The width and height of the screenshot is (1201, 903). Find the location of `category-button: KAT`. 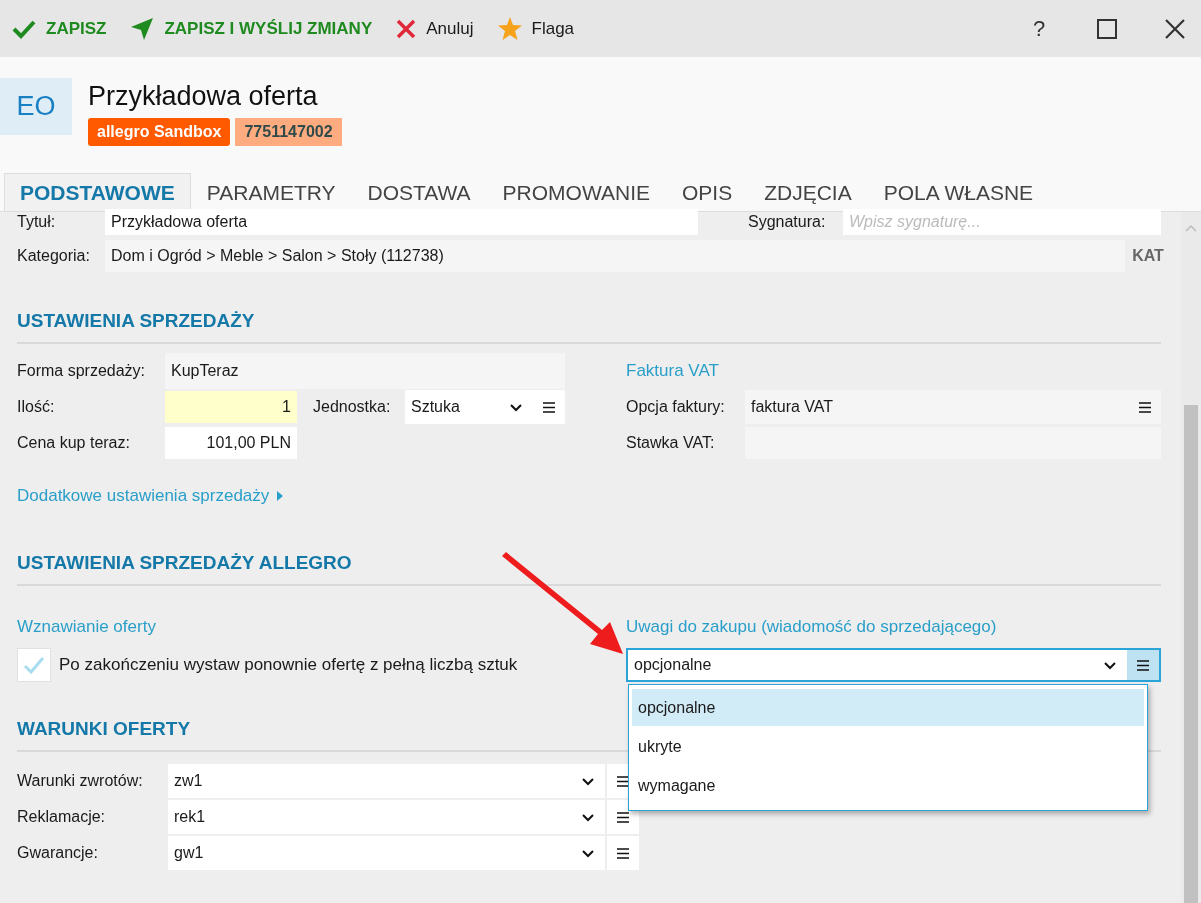

category-button: KAT is located at coordinates (1148, 256).